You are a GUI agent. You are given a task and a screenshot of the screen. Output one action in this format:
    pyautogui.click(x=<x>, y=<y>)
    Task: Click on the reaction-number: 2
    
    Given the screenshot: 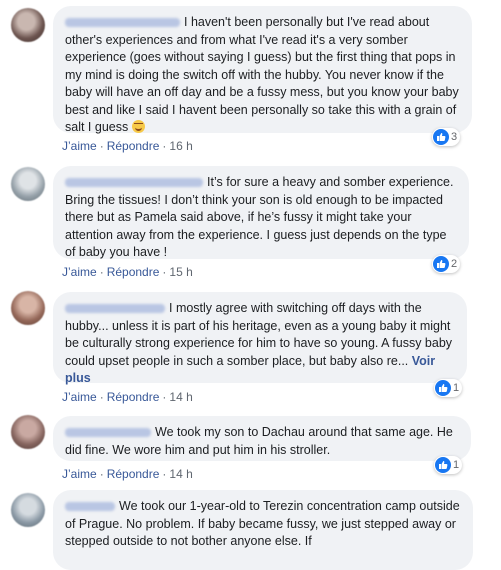 What is the action you would take?
    pyautogui.click(x=454, y=264)
    